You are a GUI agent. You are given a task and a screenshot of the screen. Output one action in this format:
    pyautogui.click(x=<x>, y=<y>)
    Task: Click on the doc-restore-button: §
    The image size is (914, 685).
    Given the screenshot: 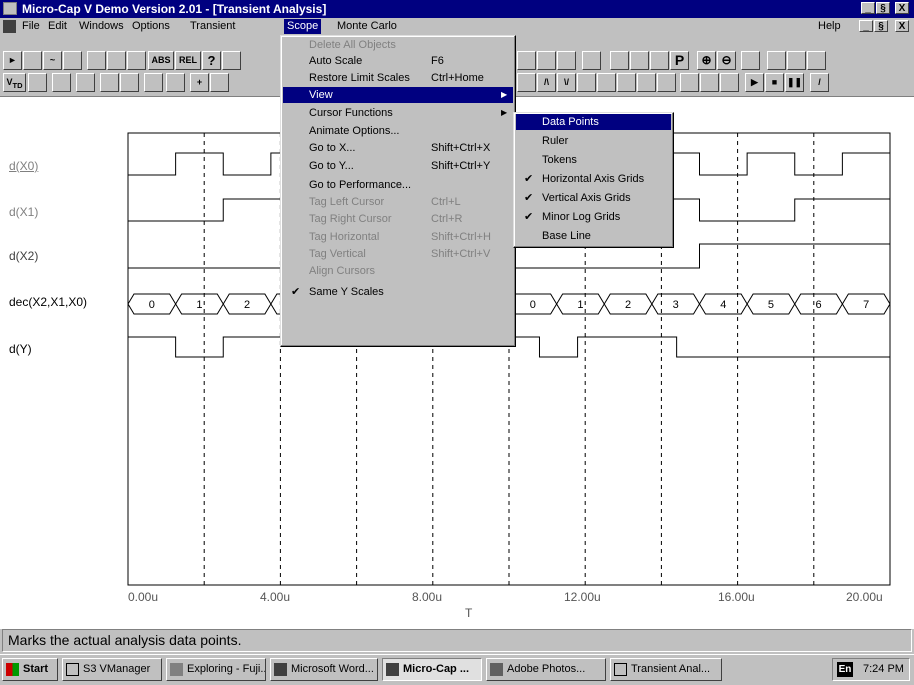 What is the action you would take?
    pyautogui.click(x=881, y=26)
    